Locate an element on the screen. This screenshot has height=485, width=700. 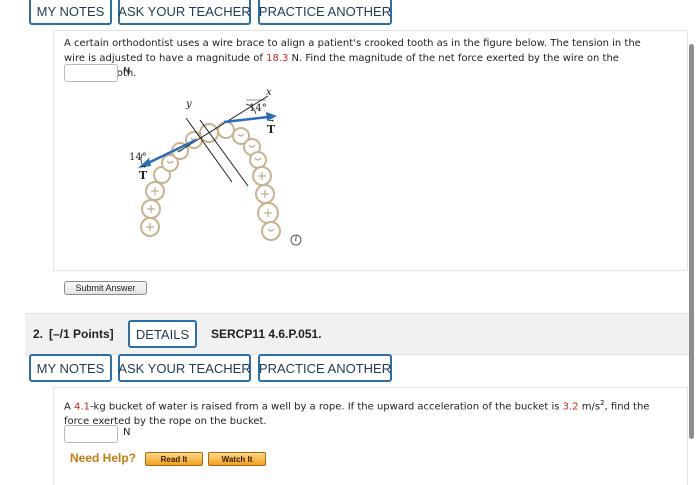
tension-symbol-right: T is located at coordinates (271, 129).